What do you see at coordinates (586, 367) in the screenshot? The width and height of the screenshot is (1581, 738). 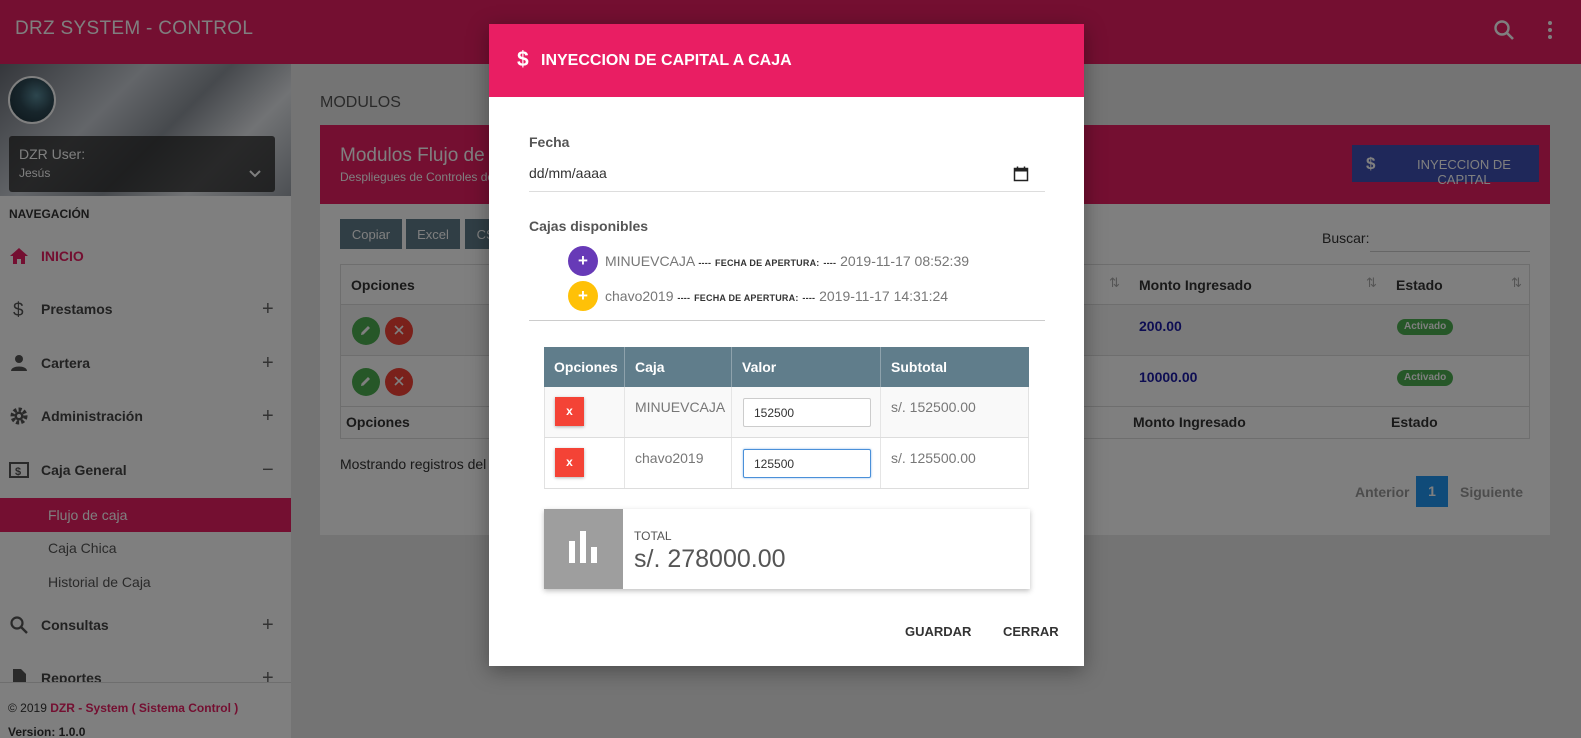 I see `column-header-opciones: Opciones` at bounding box center [586, 367].